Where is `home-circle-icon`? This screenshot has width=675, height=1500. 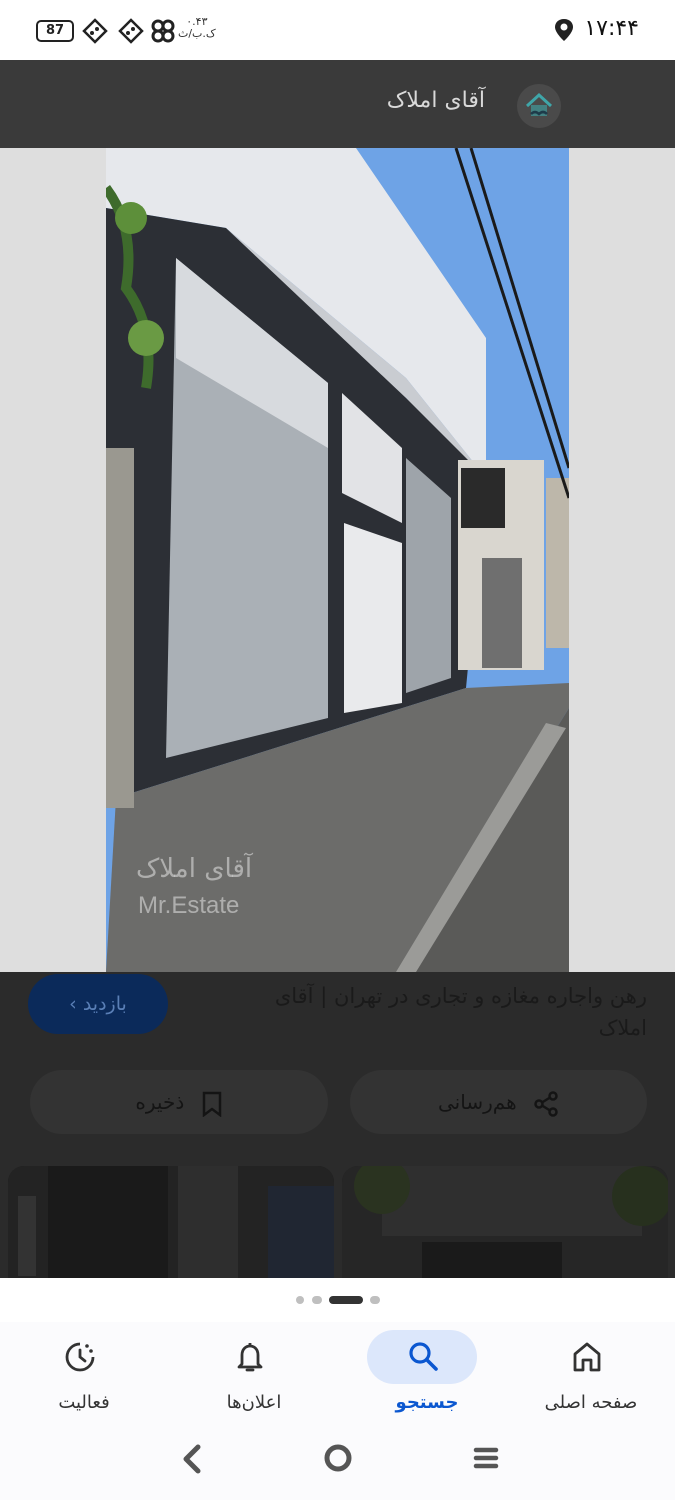 home-circle-icon is located at coordinates (338, 1458).